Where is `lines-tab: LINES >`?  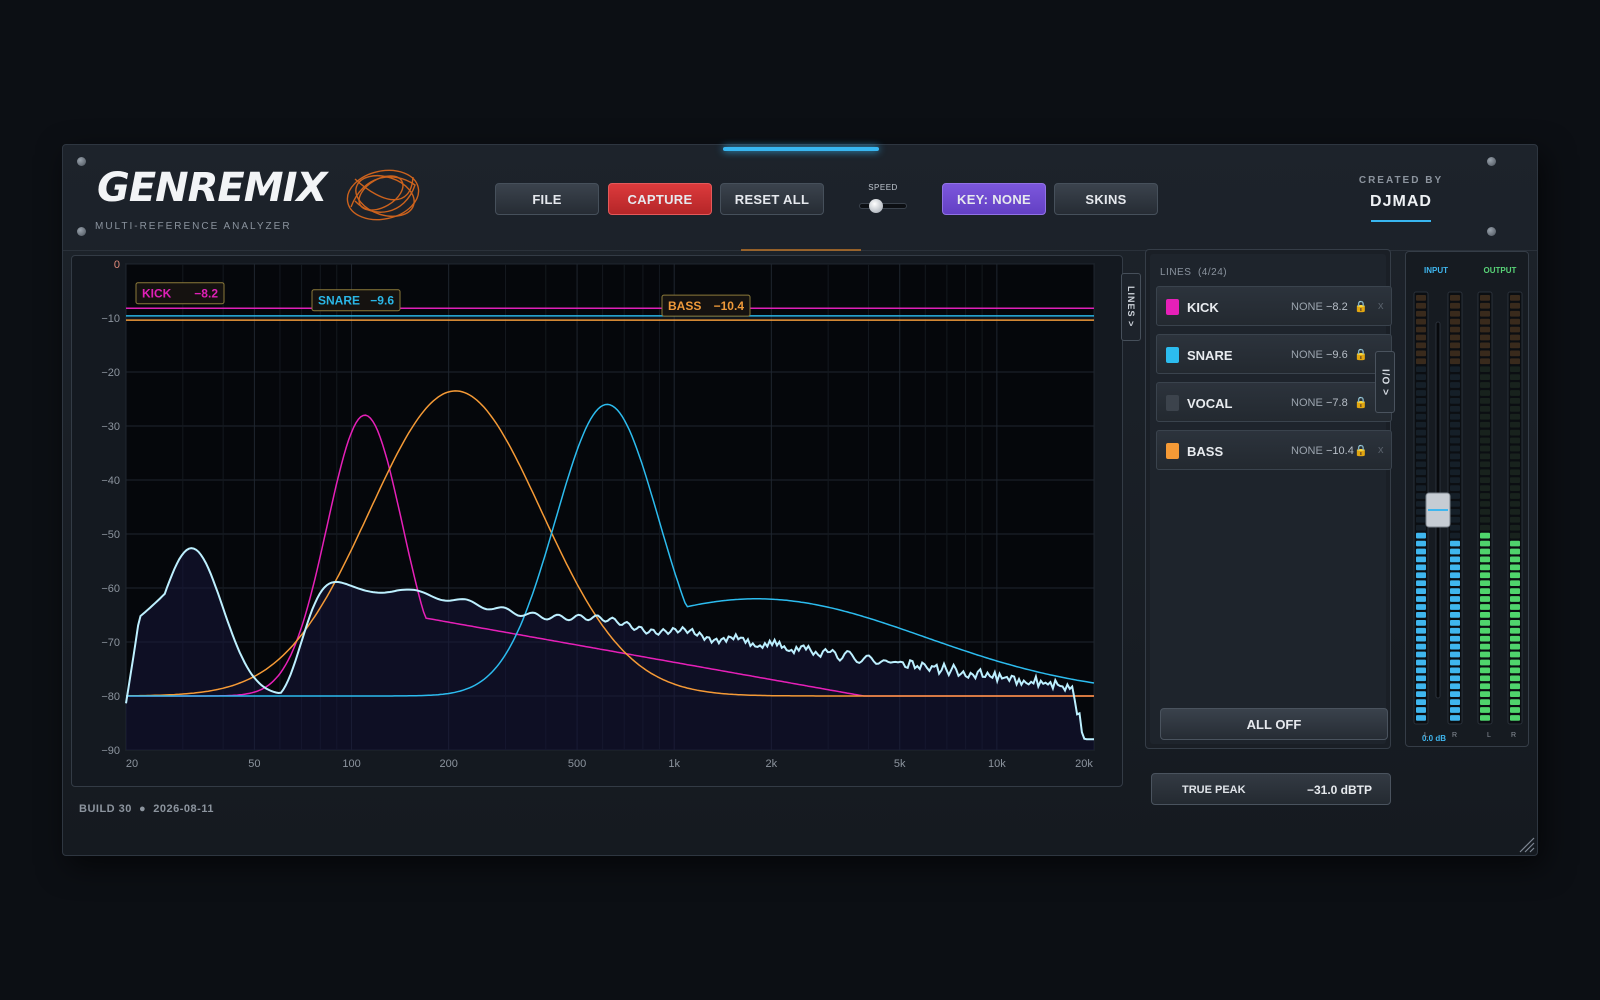 lines-tab: LINES > is located at coordinates (1131, 307).